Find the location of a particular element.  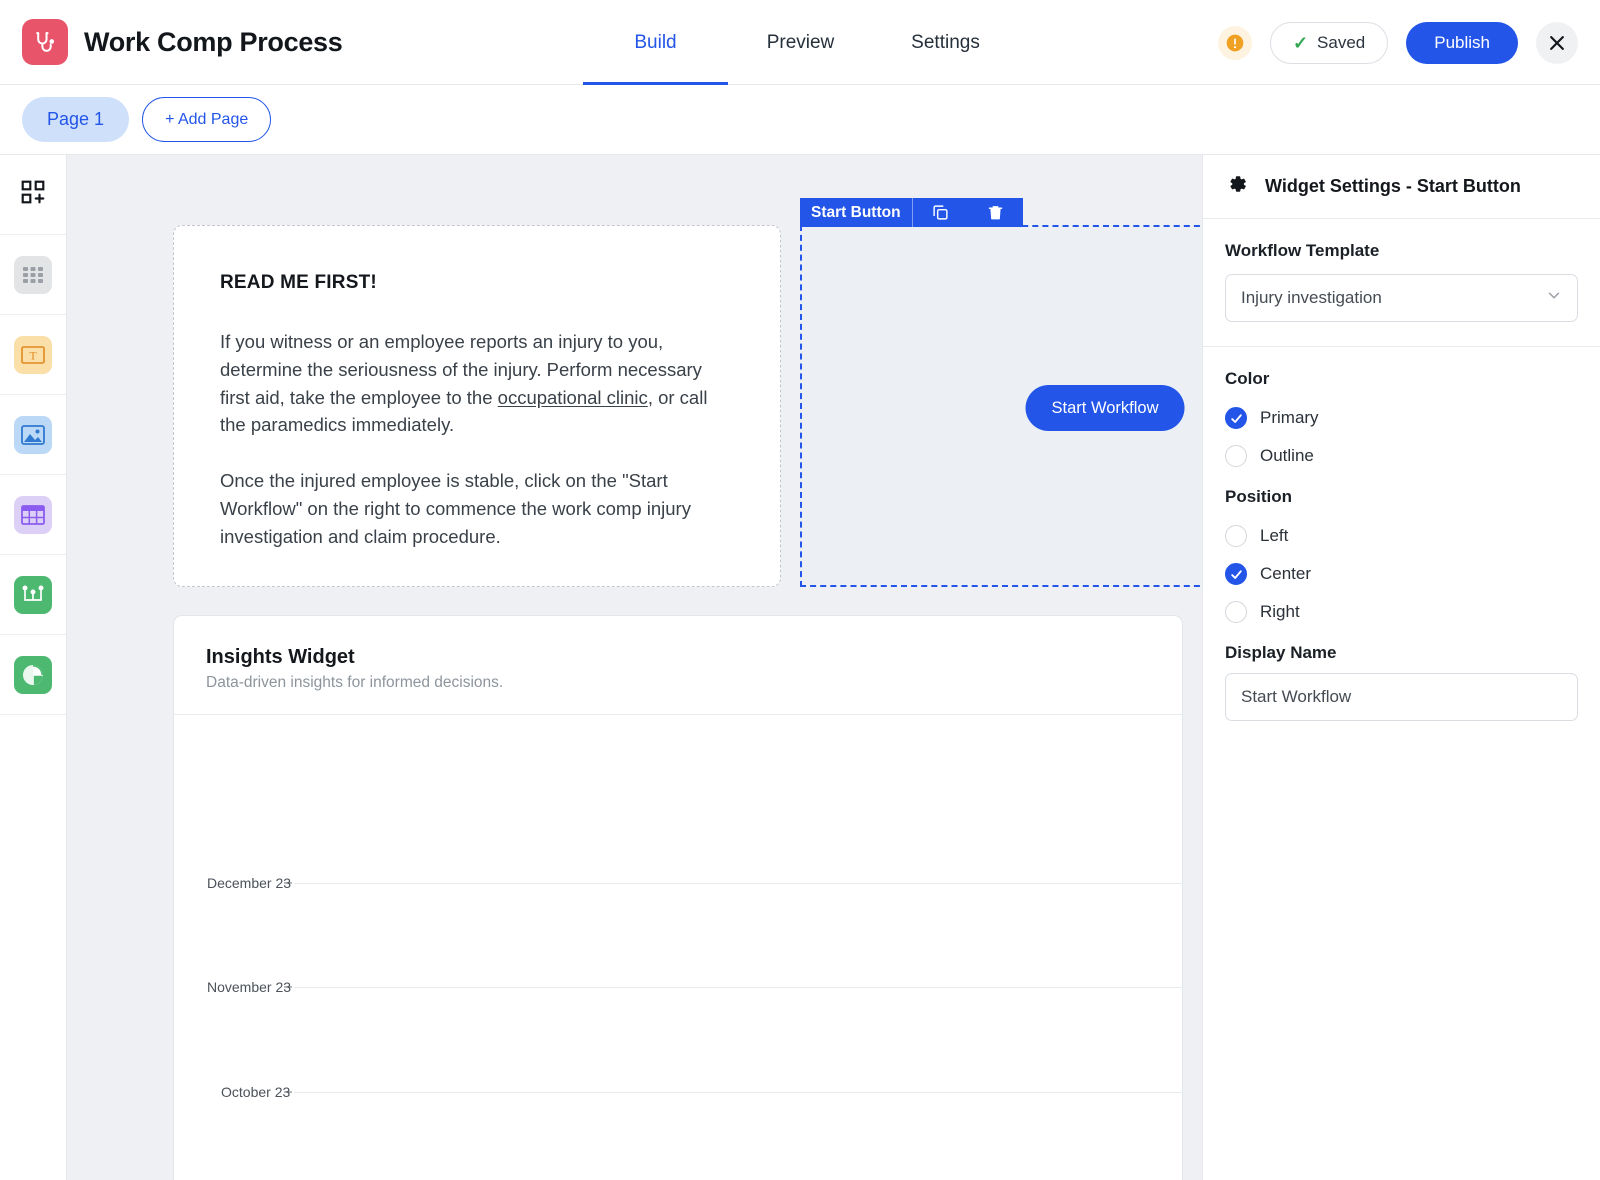

radio-color-primary: Primary is located at coordinates (1401, 418).